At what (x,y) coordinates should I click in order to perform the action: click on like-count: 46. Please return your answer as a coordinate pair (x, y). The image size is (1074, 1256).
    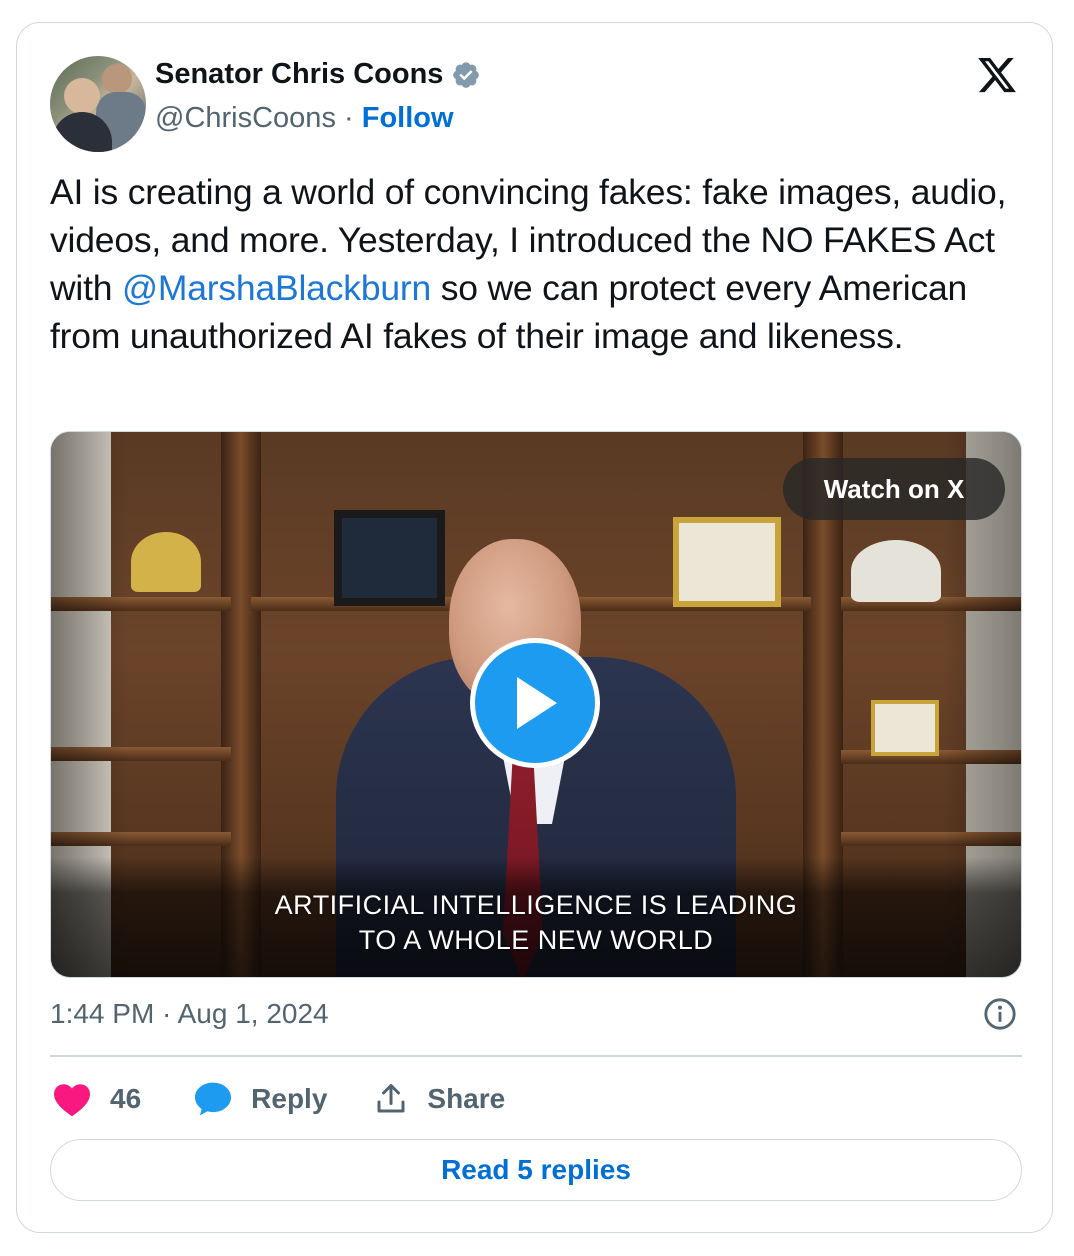
    Looking at the image, I should click on (126, 1098).